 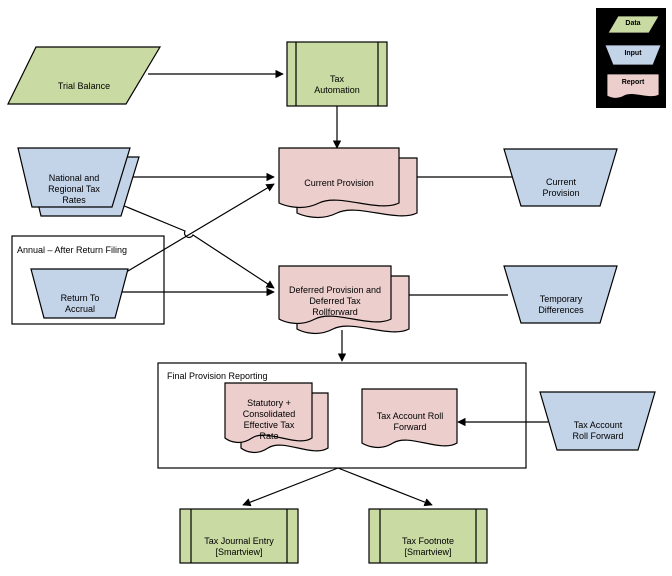 I want to click on node-return-to-accrual, so click(x=79, y=293).